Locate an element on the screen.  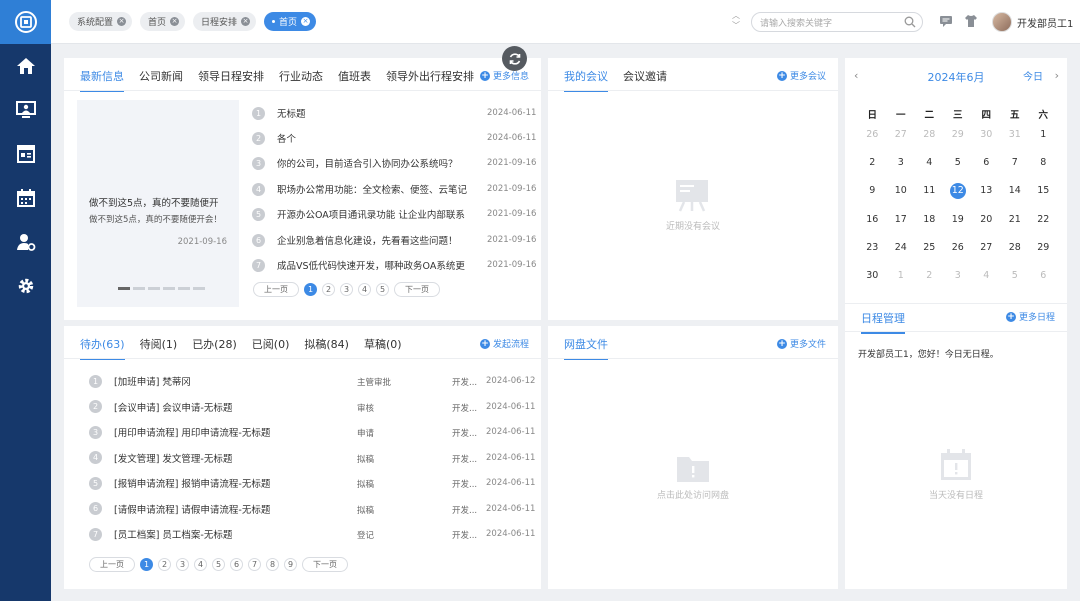
refresh-button is located at coordinates (514, 58).